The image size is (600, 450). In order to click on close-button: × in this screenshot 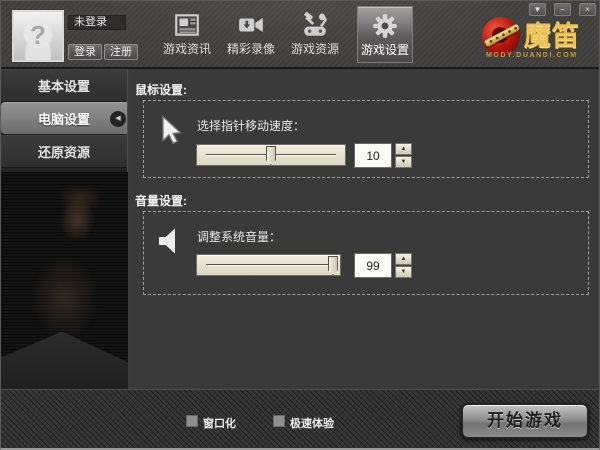, I will do `click(587, 9)`.